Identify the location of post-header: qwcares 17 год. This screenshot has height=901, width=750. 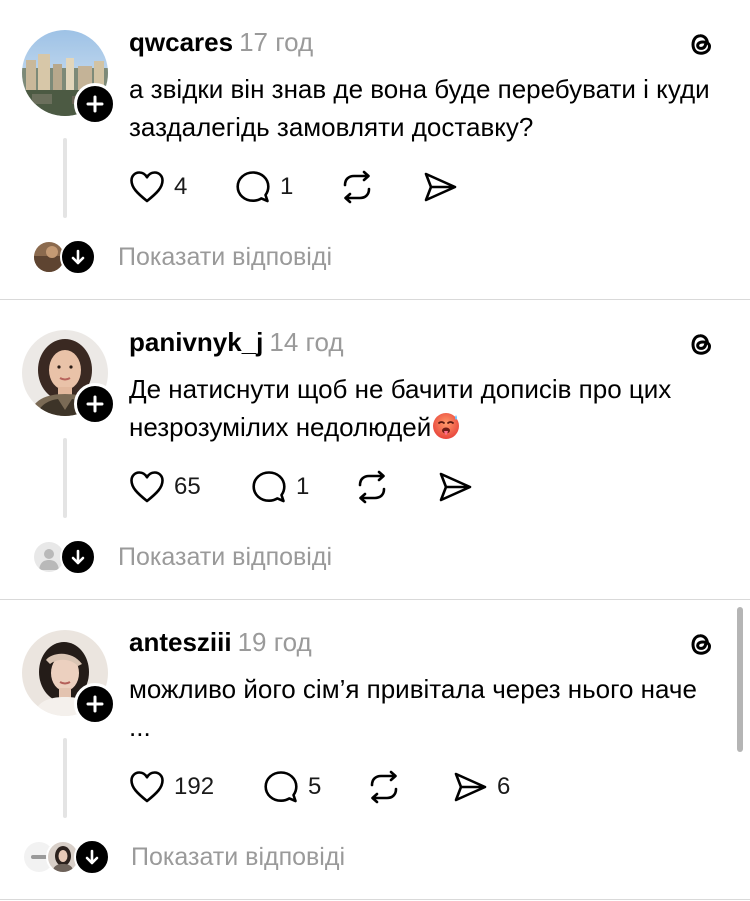
(221, 42).